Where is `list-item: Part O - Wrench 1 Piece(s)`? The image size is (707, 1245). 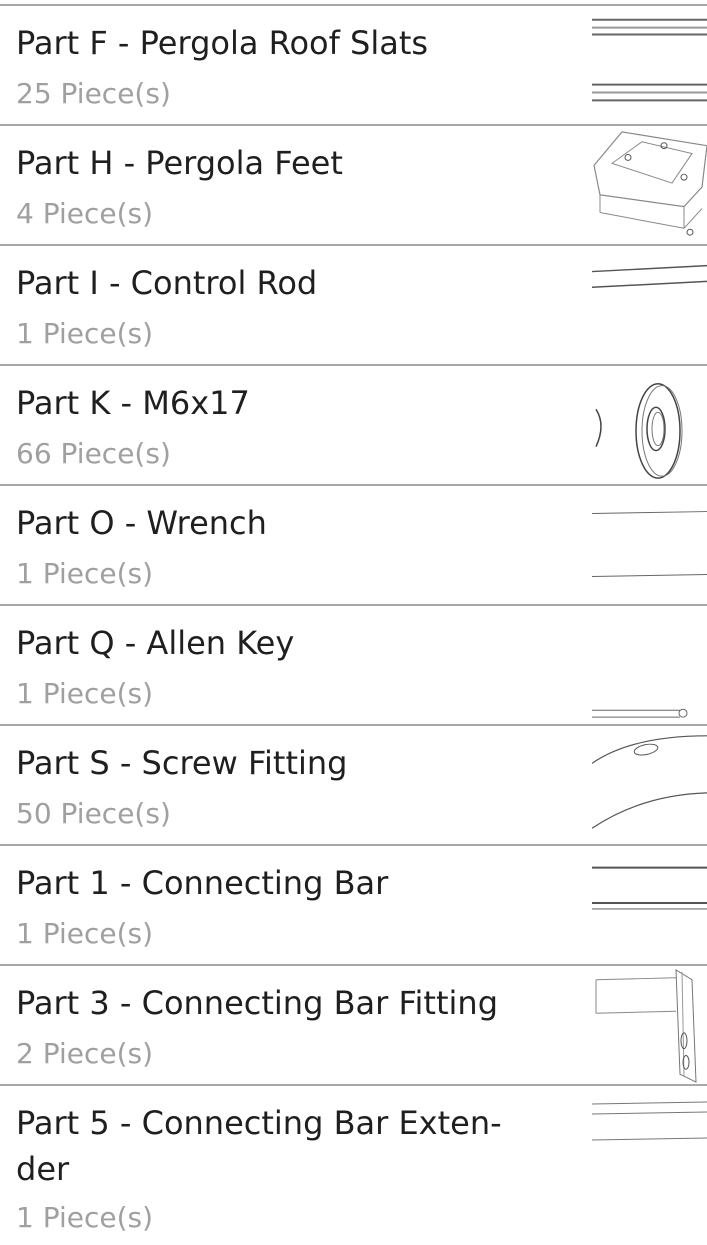 list-item: Part O - Wrench 1 Piece(s) is located at coordinates (353, 544).